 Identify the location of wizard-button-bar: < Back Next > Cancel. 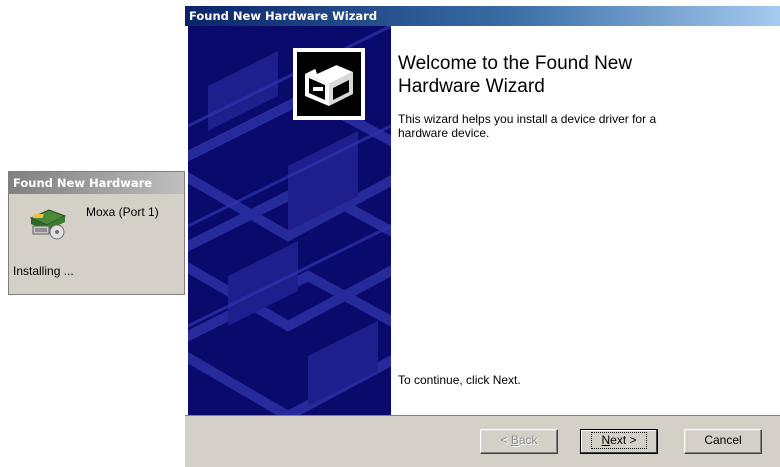
(482, 441).